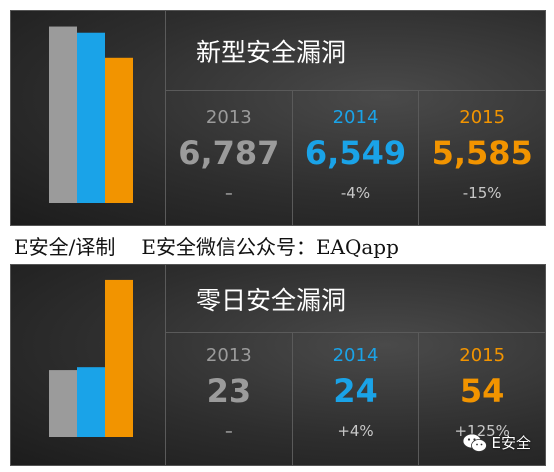 The height and width of the screenshot is (472, 554). I want to click on stat-change: -15%, so click(482, 193).